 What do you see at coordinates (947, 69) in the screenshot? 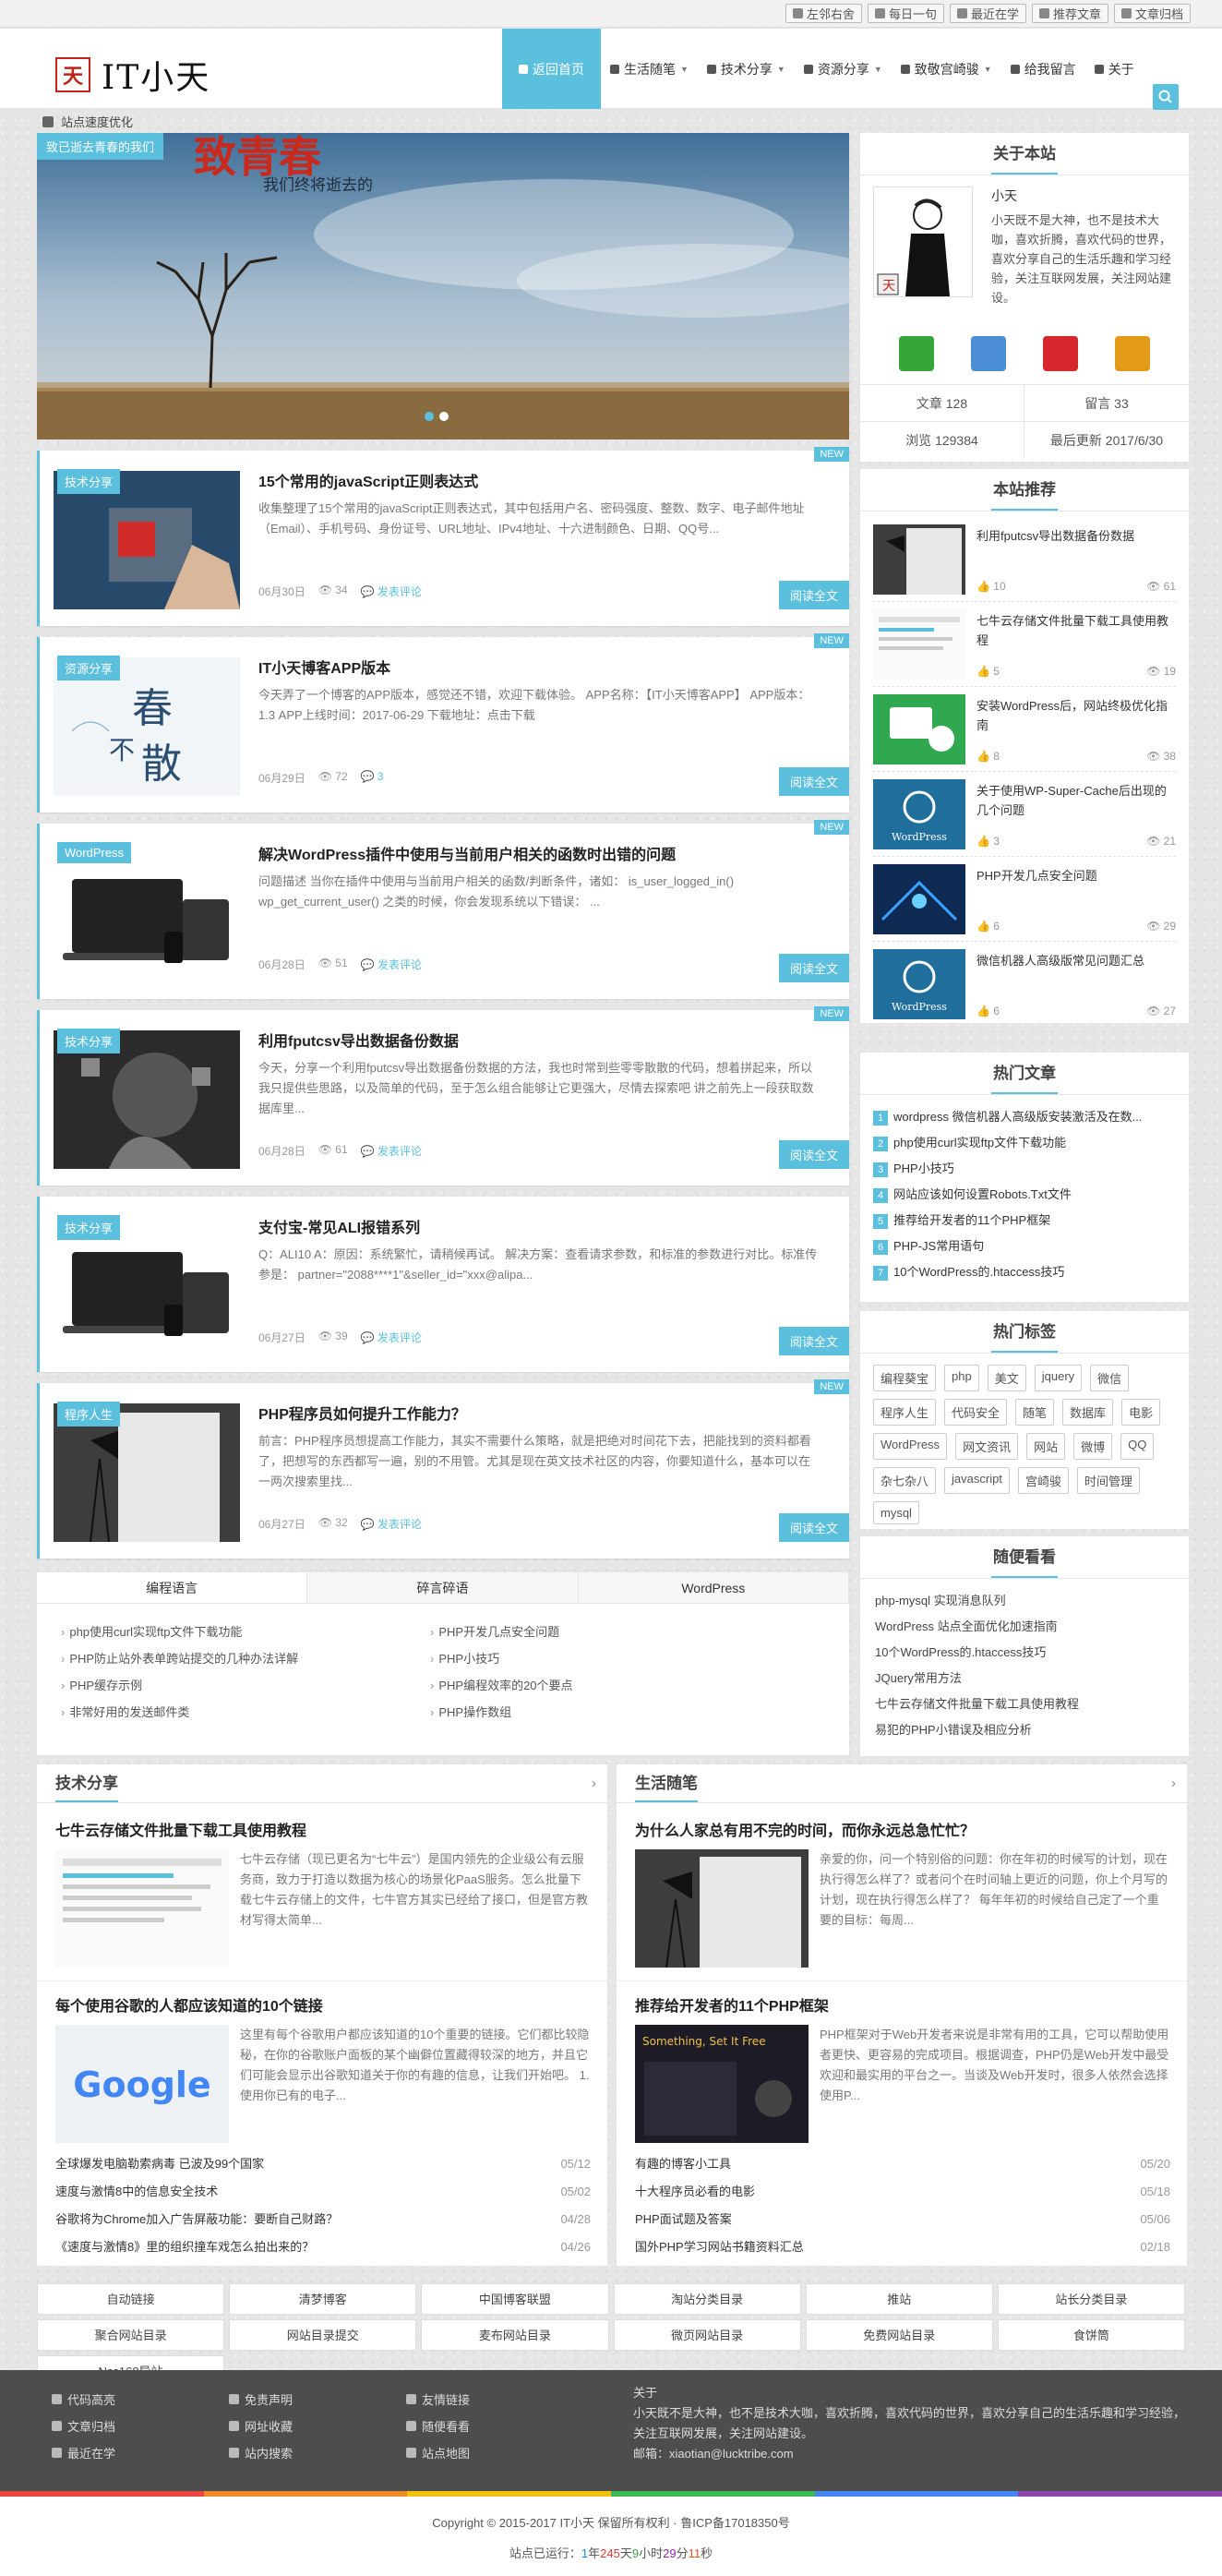
I see `nav-miyazaki: 致敬宫崎骏 ▼` at bounding box center [947, 69].